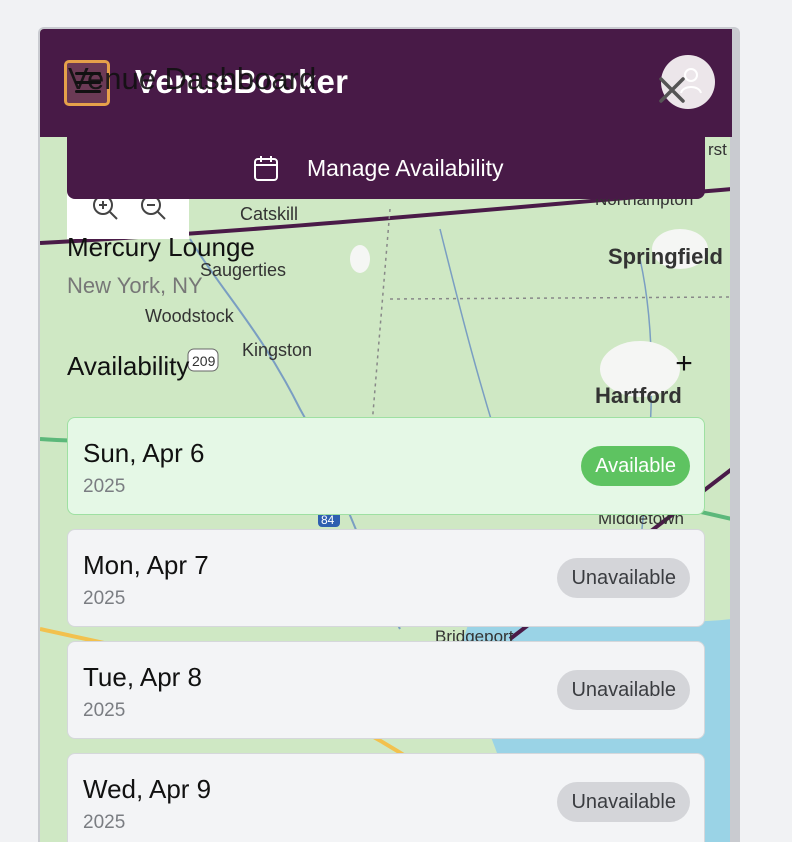 The image size is (792, 842). I want to click on top-bar: VenueBooker Venue Dashboard, so click(386, 83).